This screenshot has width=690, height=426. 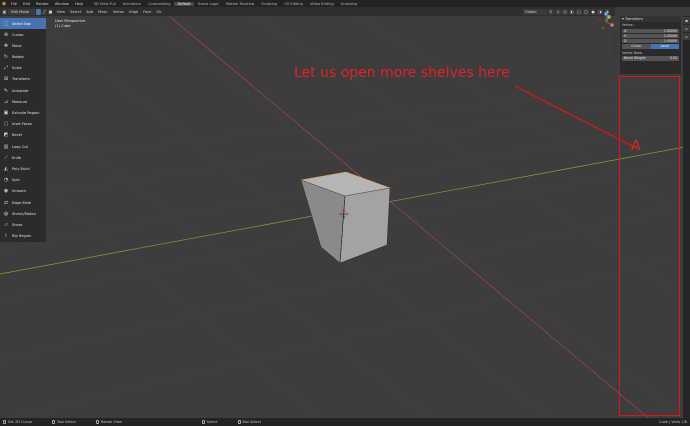 What do you see at coordinates (686, 221) in the screenshot?
I see `sidebar-tabs: ▪ ▫ ▫` at bounding box center [686, 221].